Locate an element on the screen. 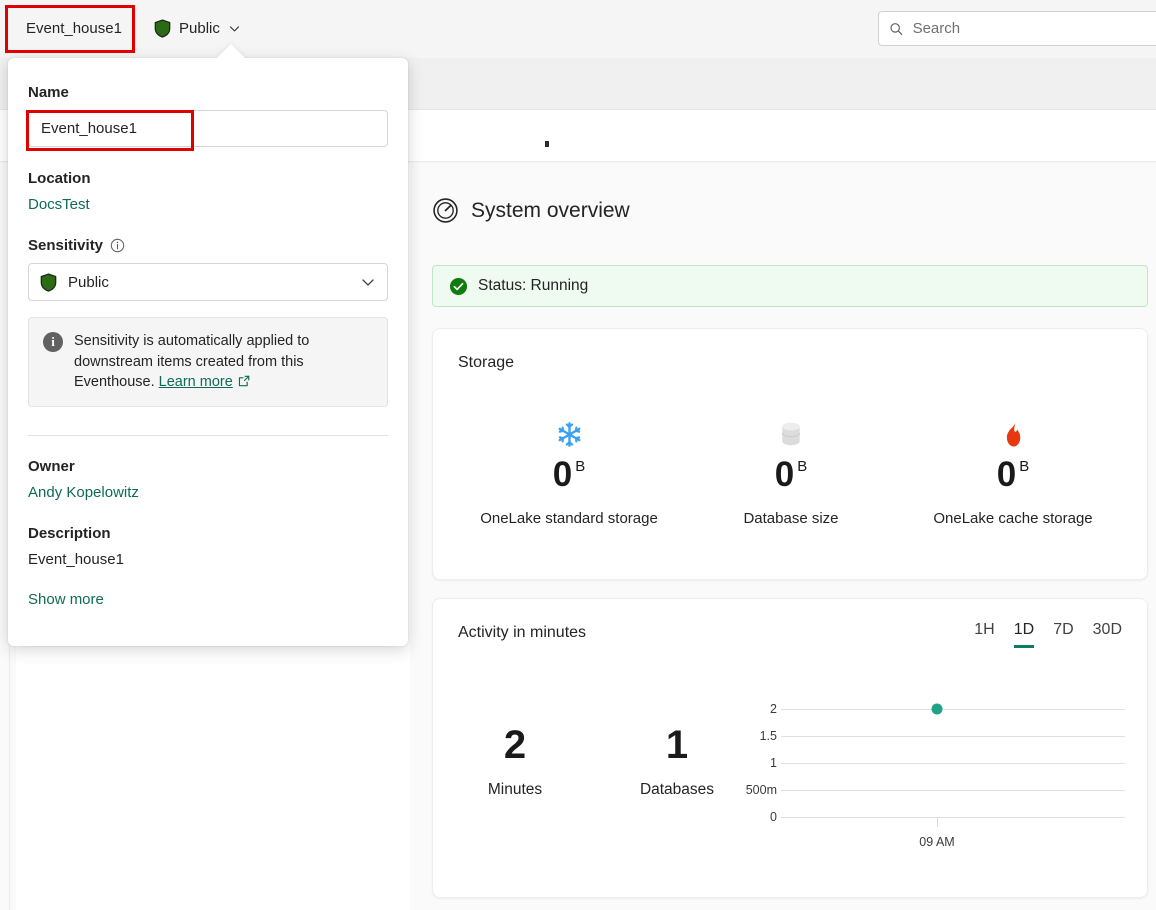  sensitivity-pill-button: Public is located at coordinates (197, 28).